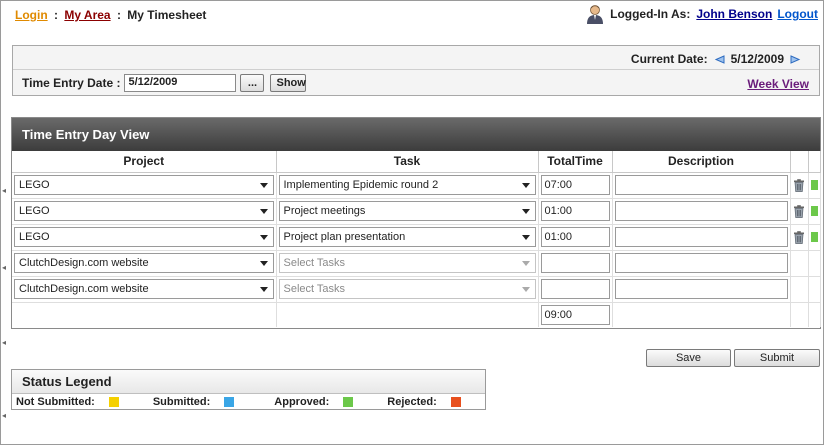  Describe the element at coordinates (302, 402) in the screenshot. I see `legend-label: Approved:` at that location.